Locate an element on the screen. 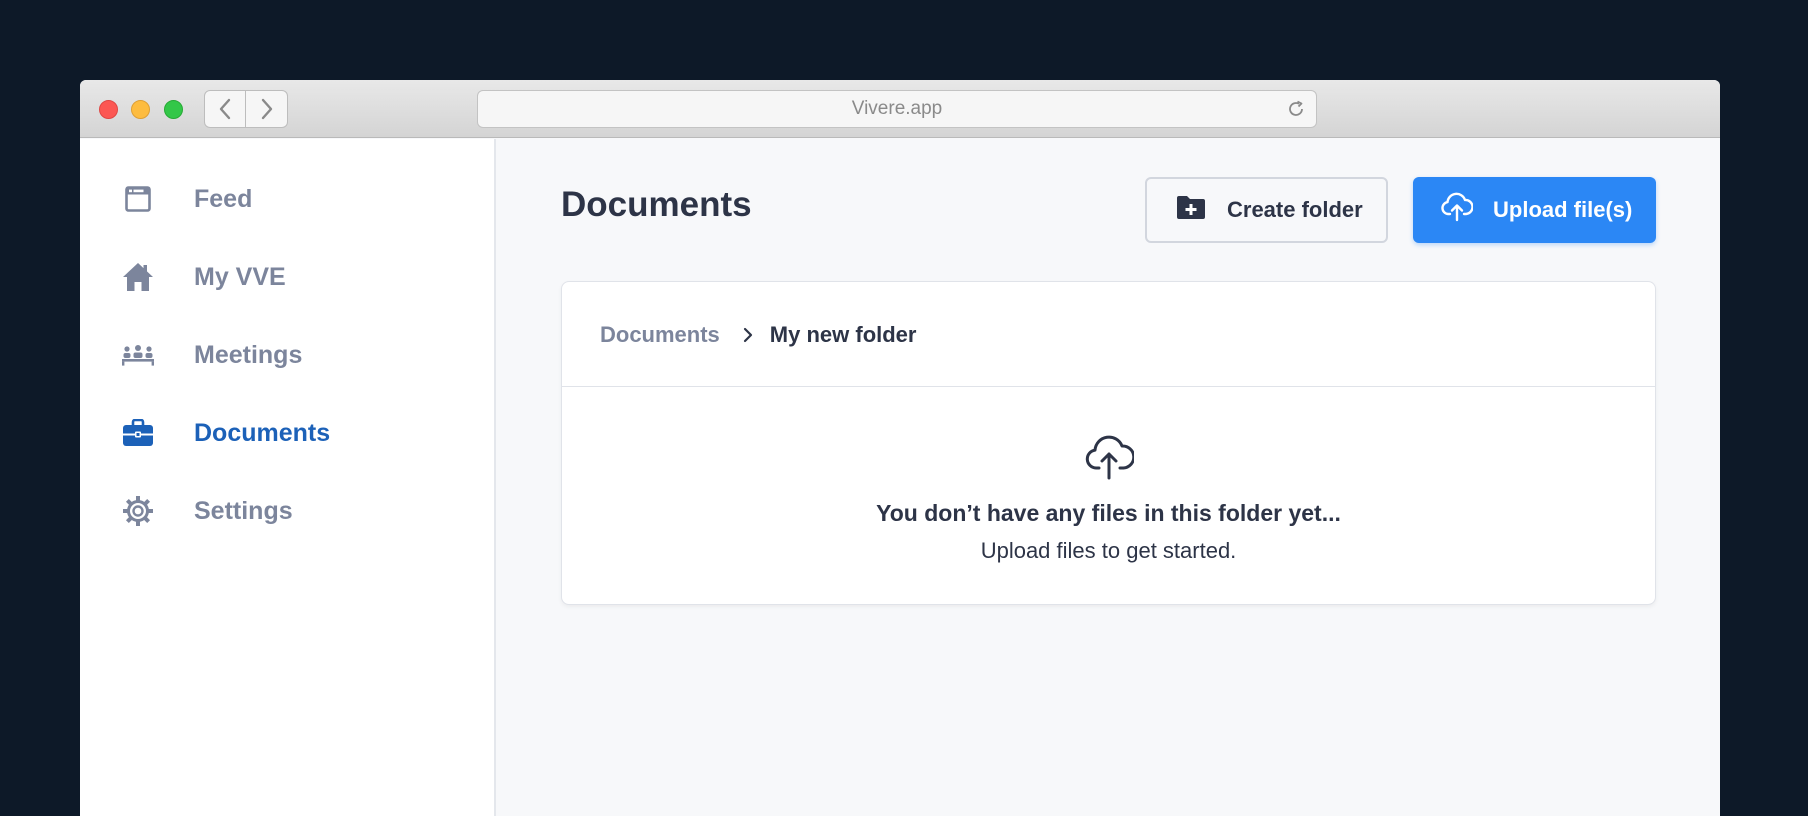 This screenshot has width=1808, height=816. gear-icon is located at coordinates (138, 511).